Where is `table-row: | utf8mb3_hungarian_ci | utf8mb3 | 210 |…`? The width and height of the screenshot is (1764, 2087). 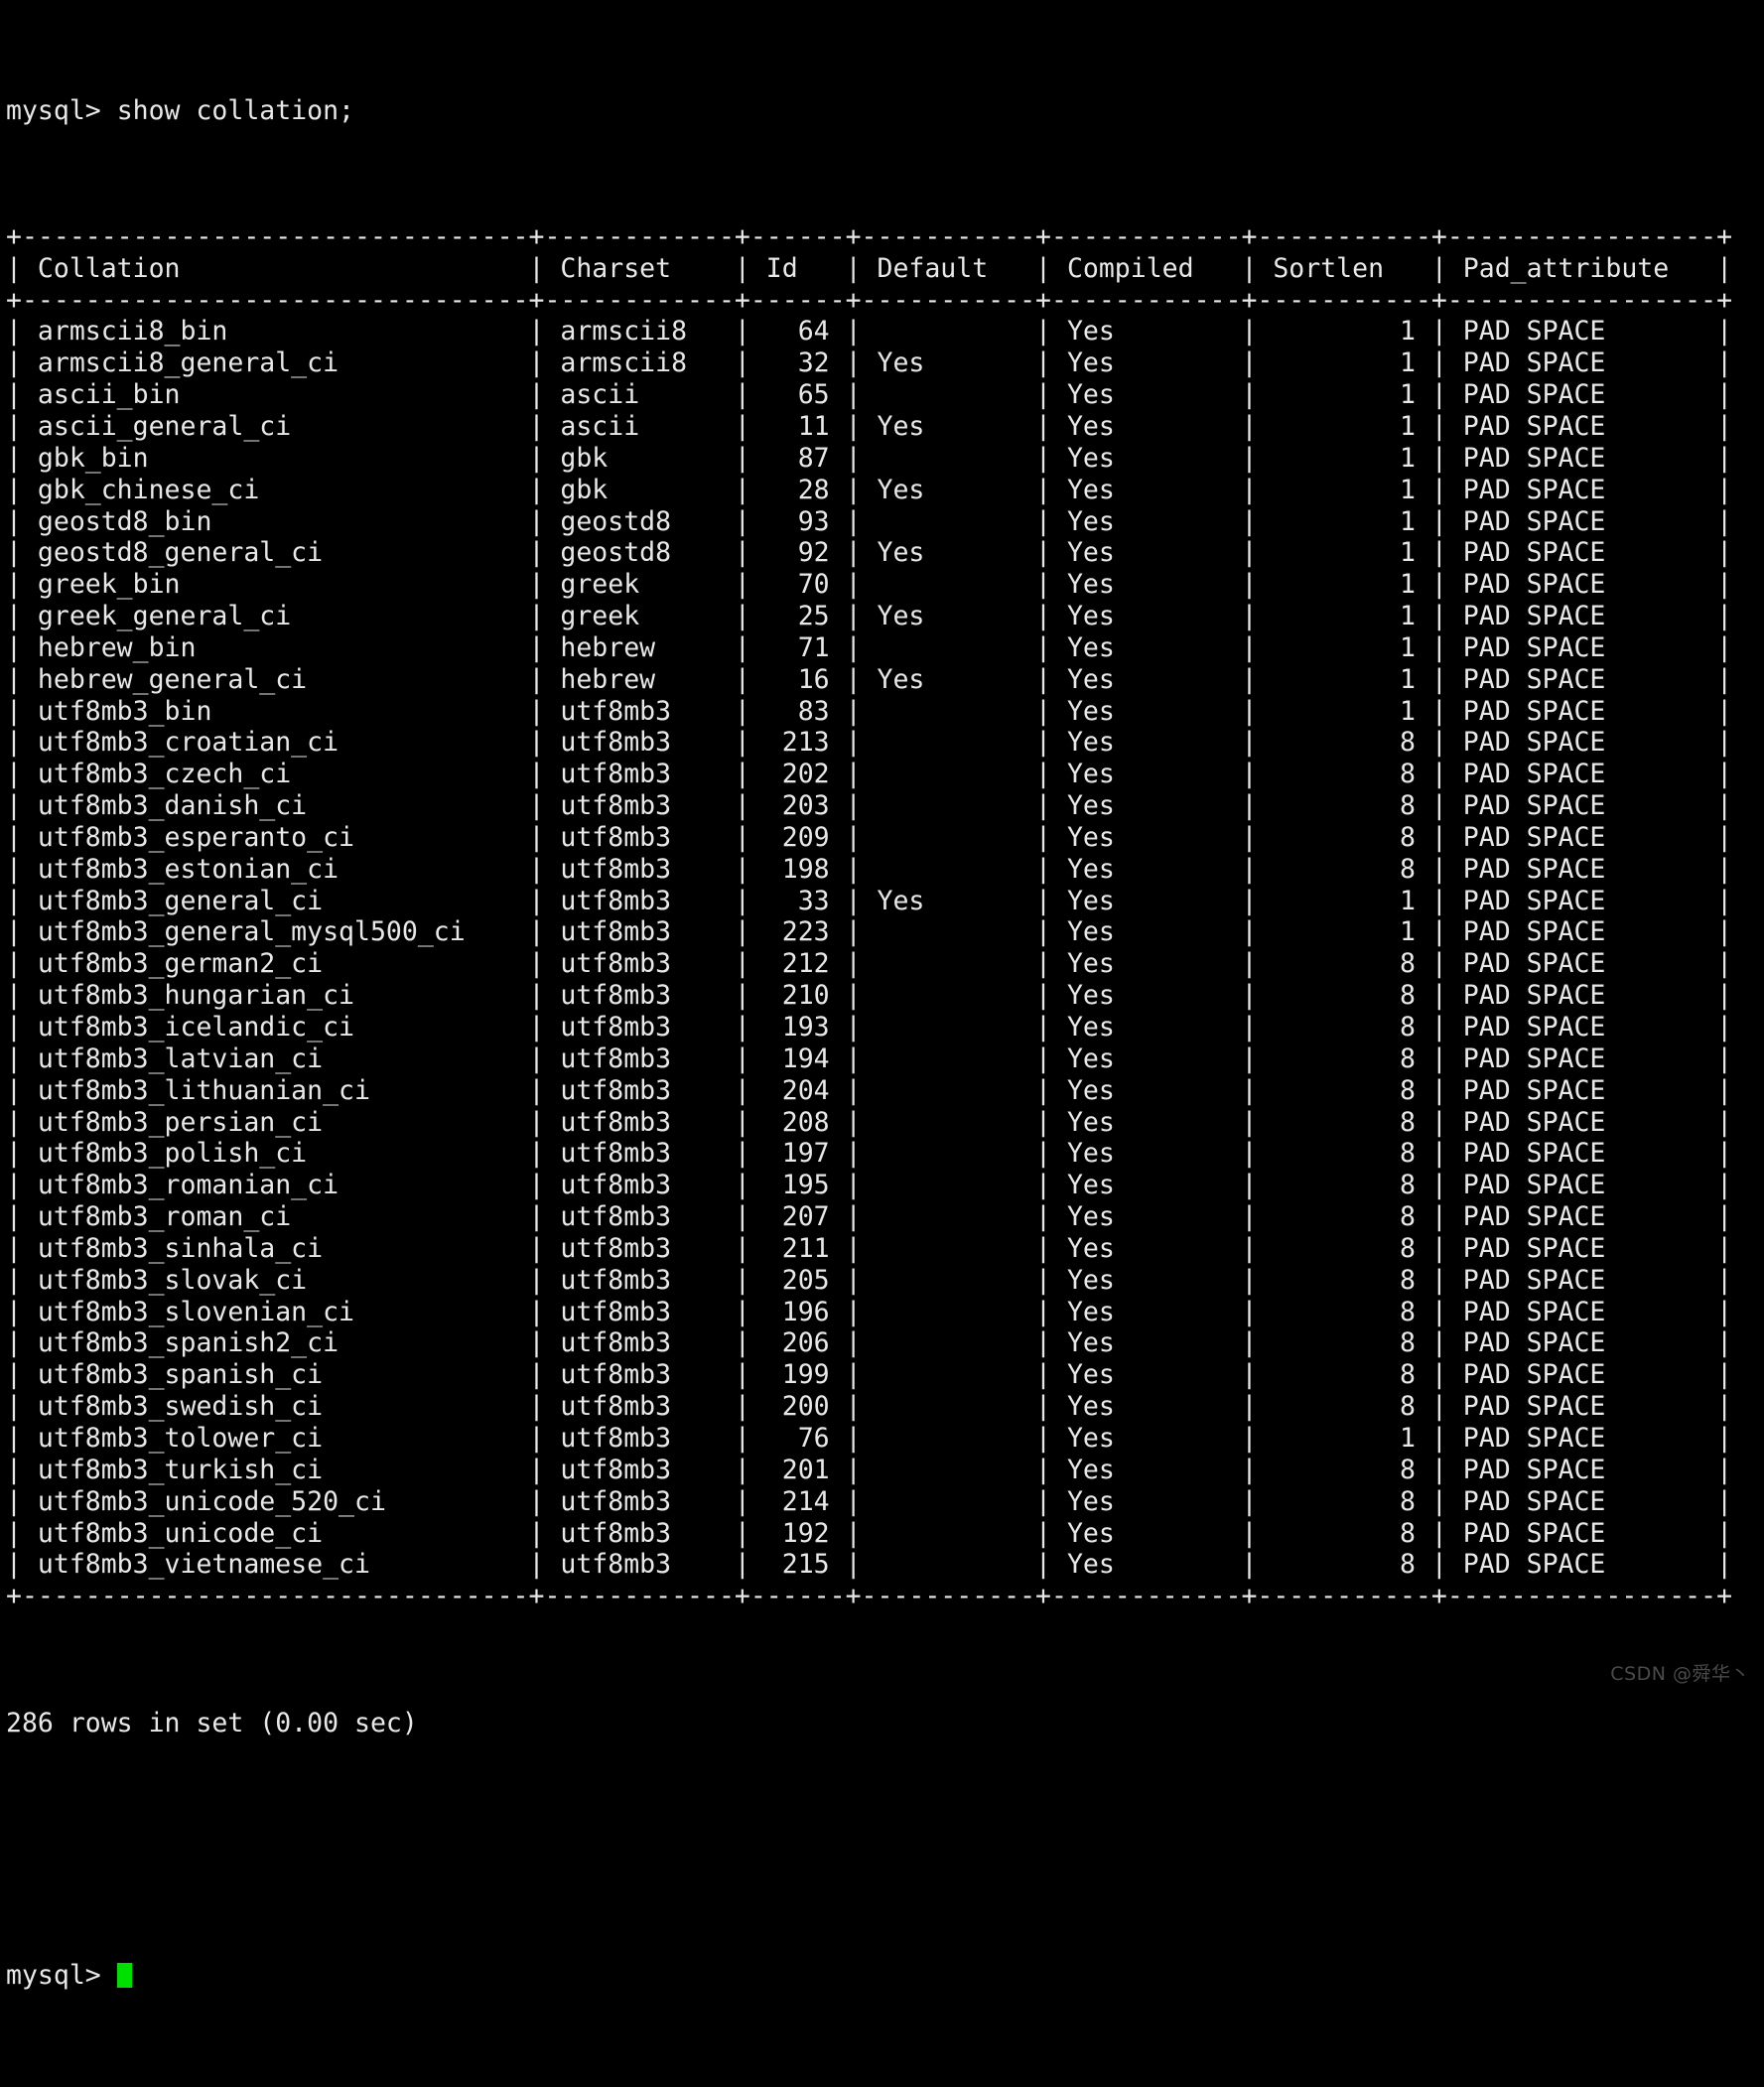 table-row: | utf8mb3_hungarian_ci | utf8mb3 | 210 |… is located at coordinates (870, 996).